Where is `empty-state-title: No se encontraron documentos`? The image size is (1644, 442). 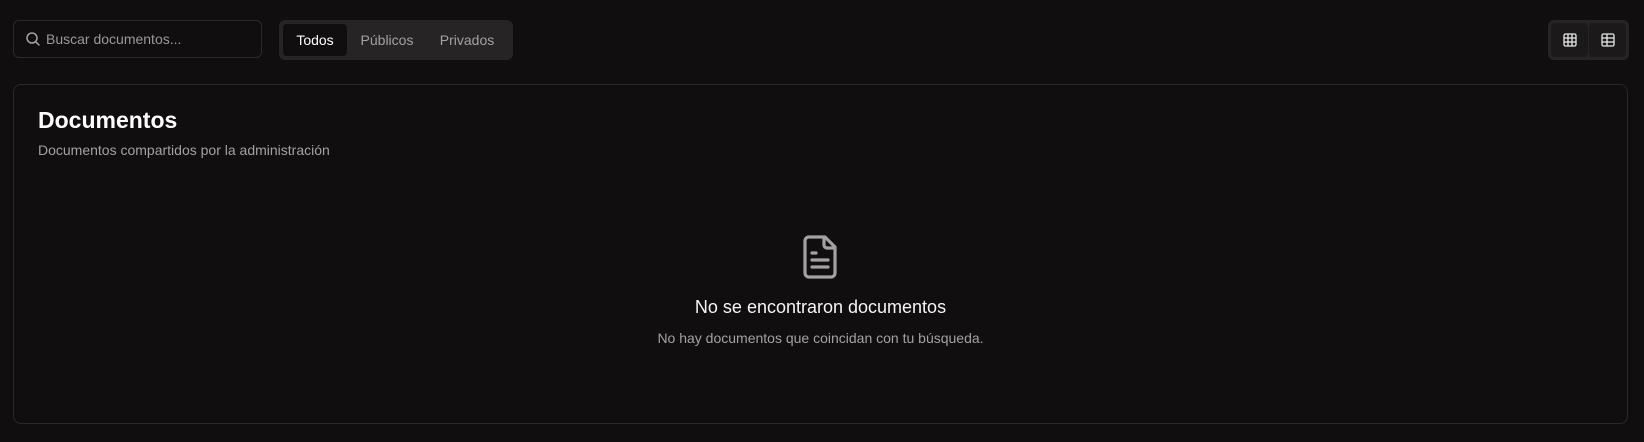
empty-state-title: No se encontraron documentos is located at coordinates (820, 307).